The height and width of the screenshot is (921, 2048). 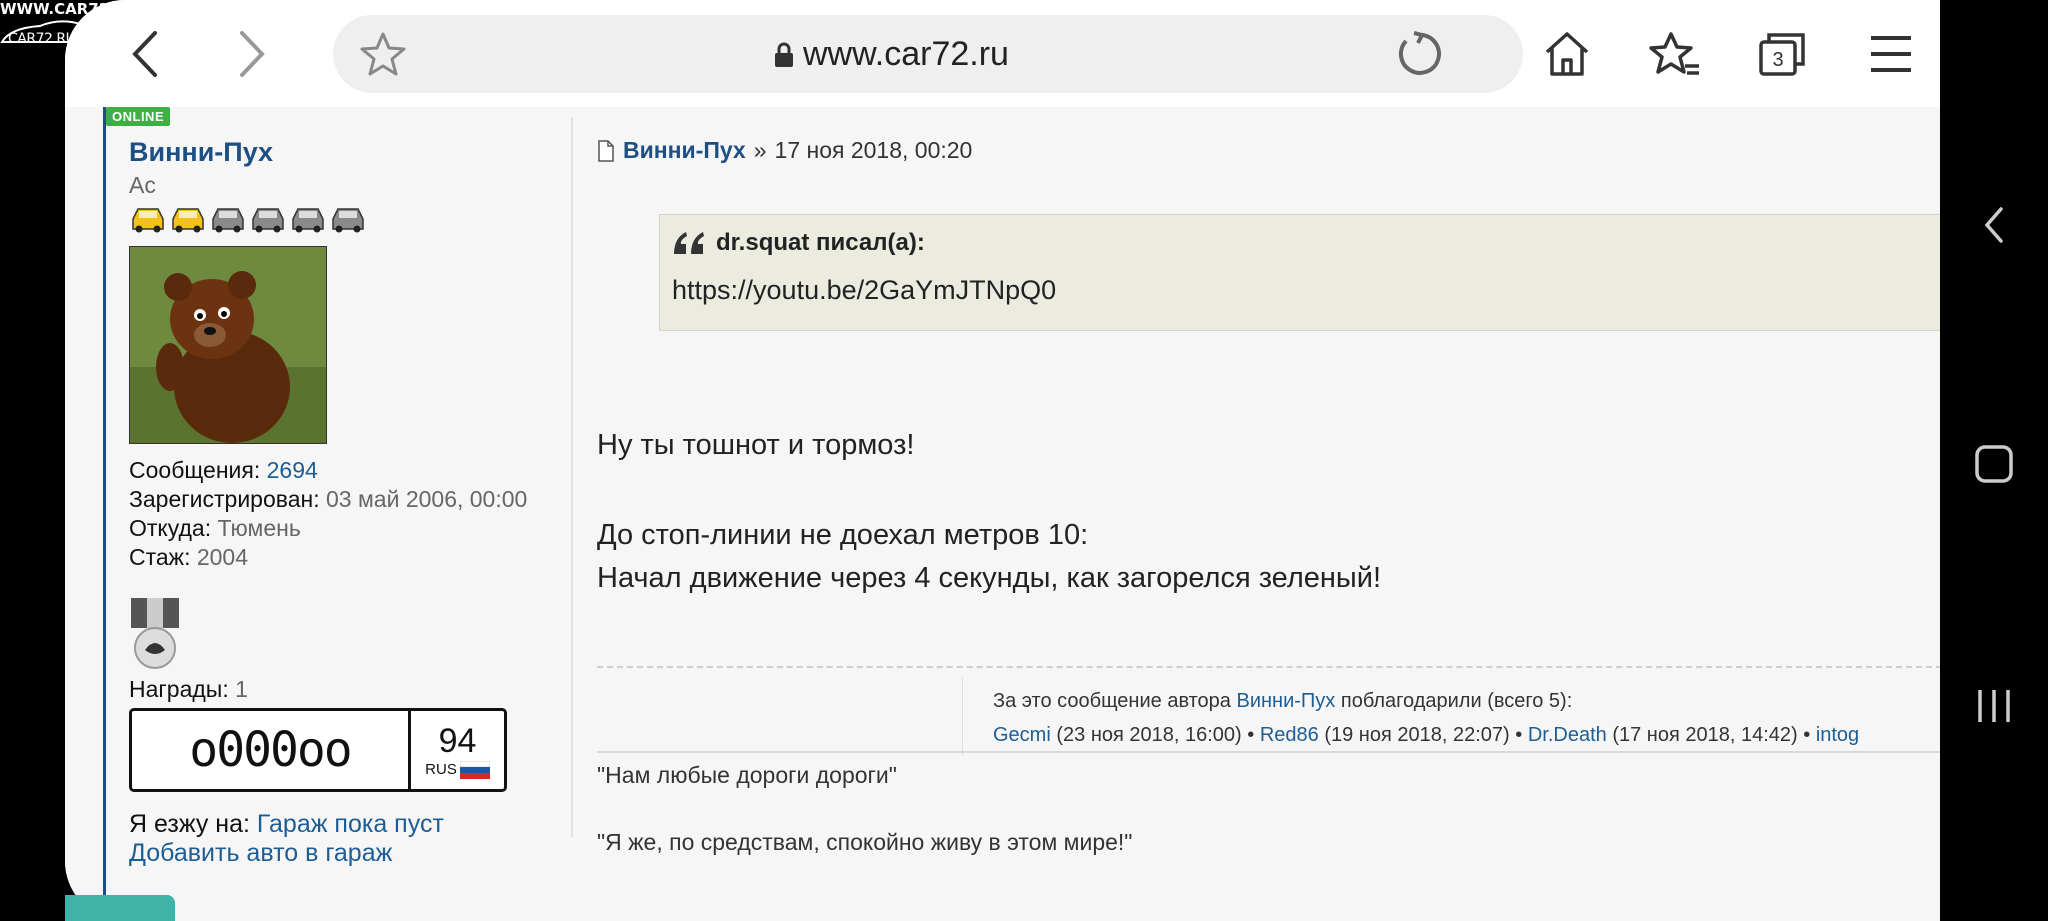 What do you see at coordinates (224, 499) in the screenshot?
I see `registered-label: Зарегистрирован:` at bounding box center [224, 499].